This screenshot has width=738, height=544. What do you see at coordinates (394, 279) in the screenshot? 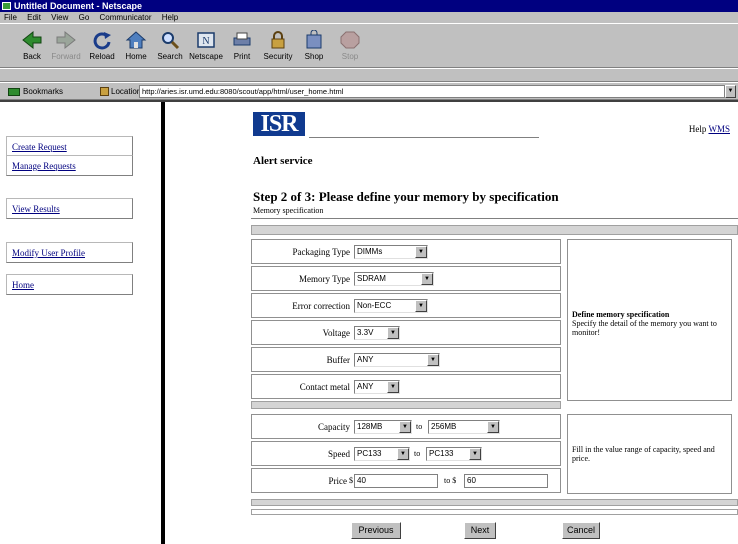
I see `memory-type-select: SDRAM ▼` at bounding box center [394, 279].